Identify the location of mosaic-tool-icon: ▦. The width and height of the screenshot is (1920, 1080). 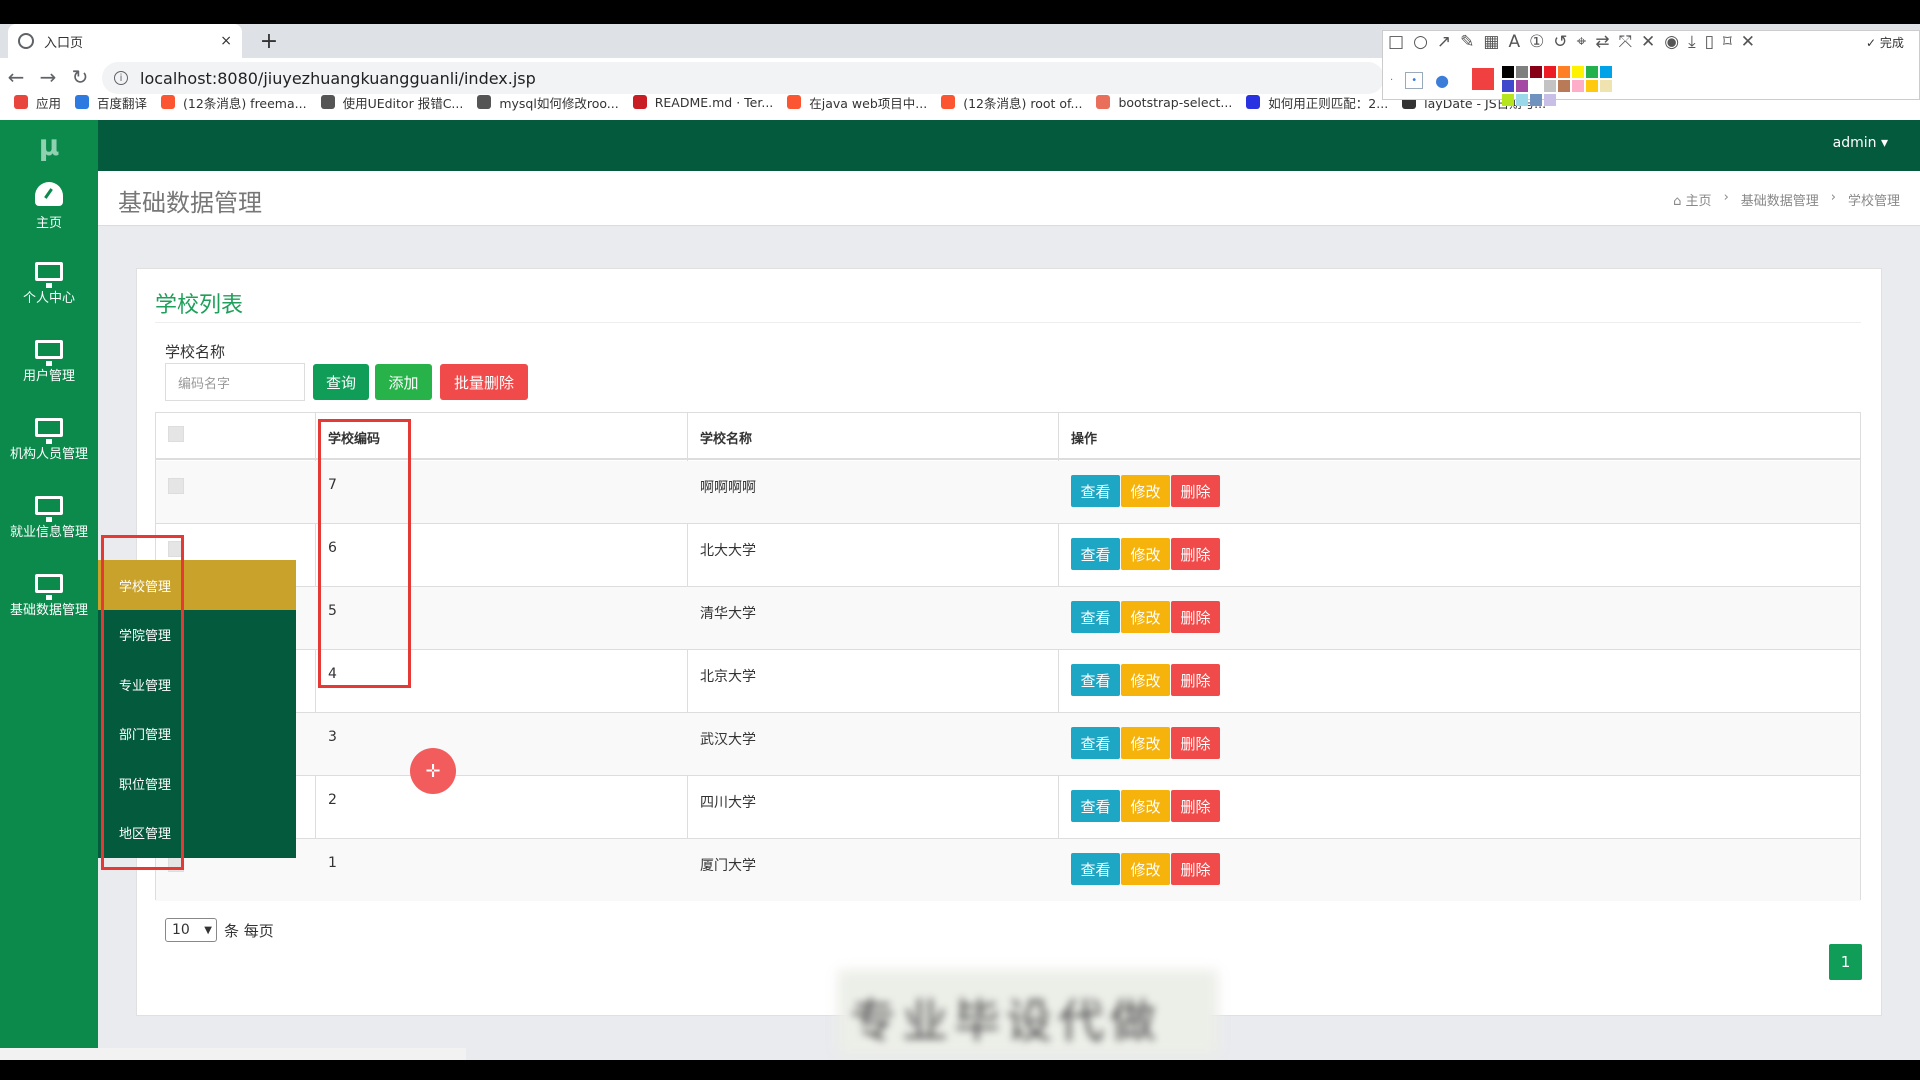
(1491, 42).